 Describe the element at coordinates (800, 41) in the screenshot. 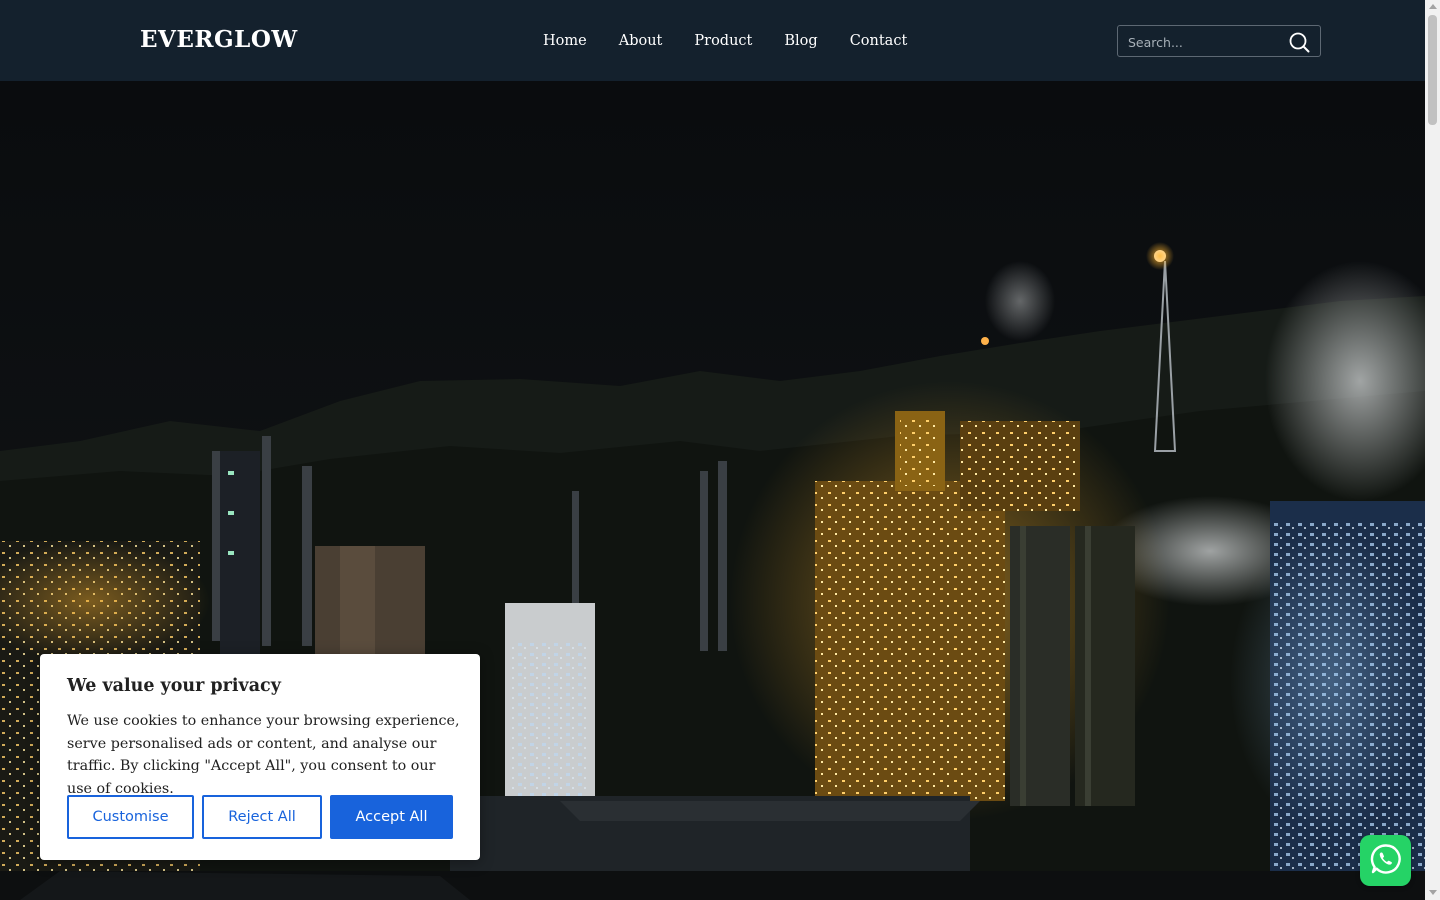

I see `nav-item-blog: Blog` at that location.